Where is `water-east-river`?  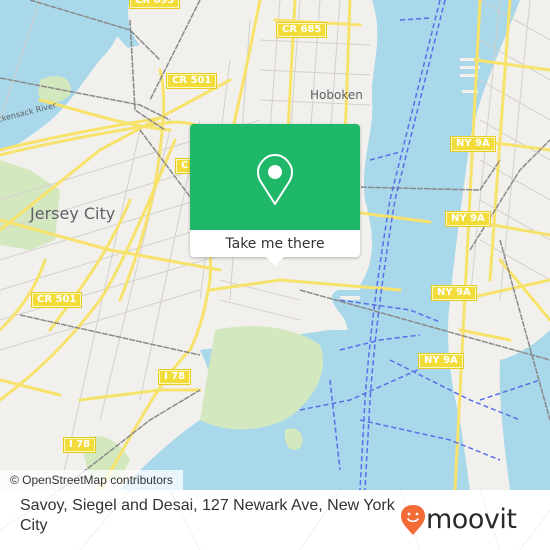 water-east-river is located at coordinates (524, 410).